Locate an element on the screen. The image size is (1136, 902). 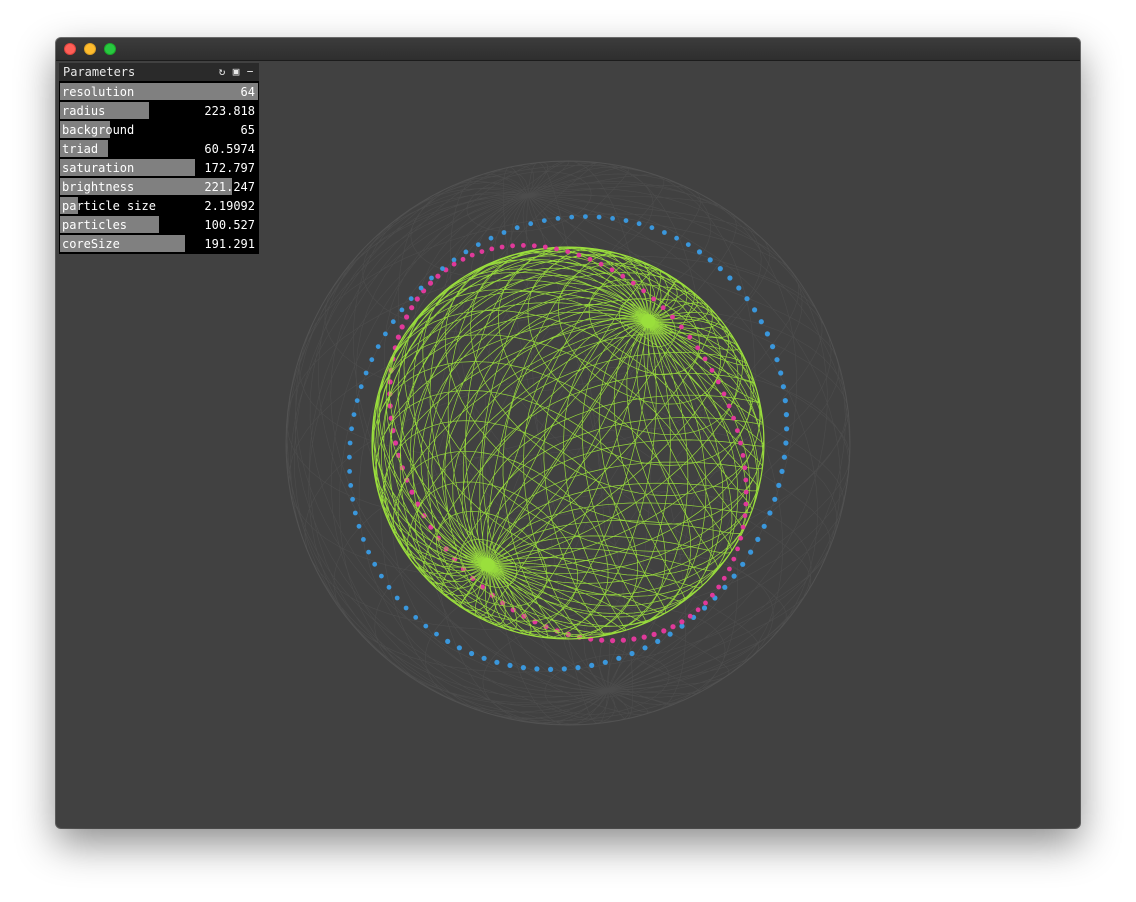
slider-label: background is located at coordinates (98, 130).